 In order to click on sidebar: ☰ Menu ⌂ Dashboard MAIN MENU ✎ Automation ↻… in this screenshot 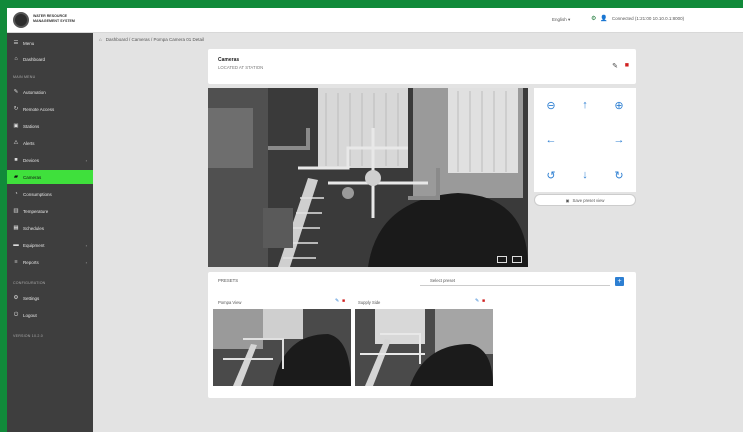, I will do `click(50, 232)`.